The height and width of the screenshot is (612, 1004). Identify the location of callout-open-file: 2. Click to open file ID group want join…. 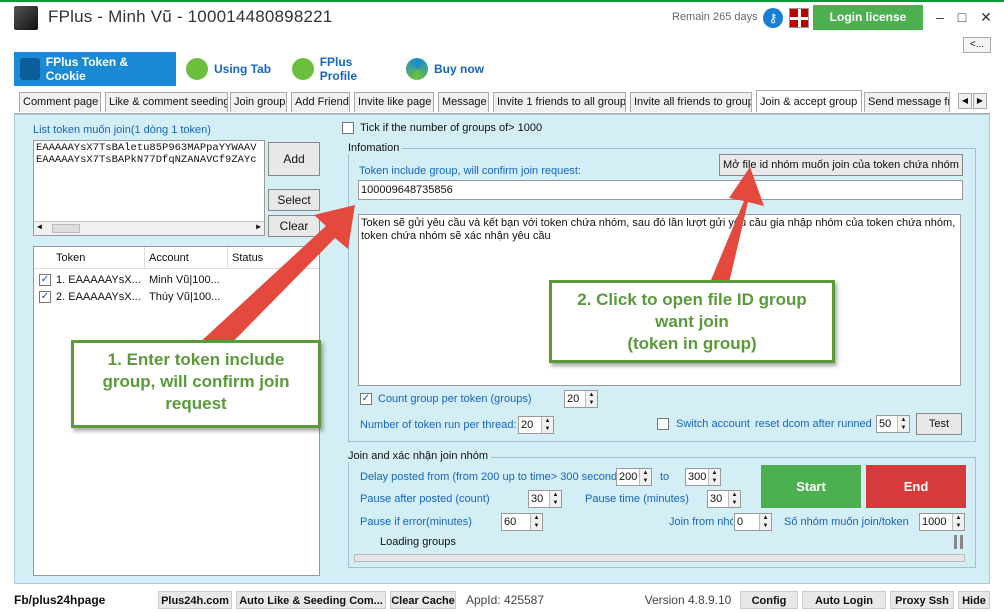
(692, 321).